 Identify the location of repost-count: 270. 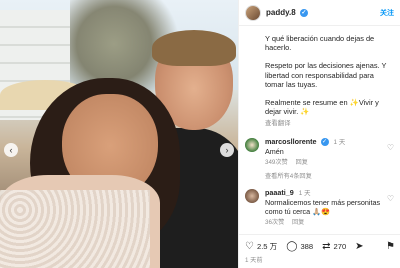
(340, 246).